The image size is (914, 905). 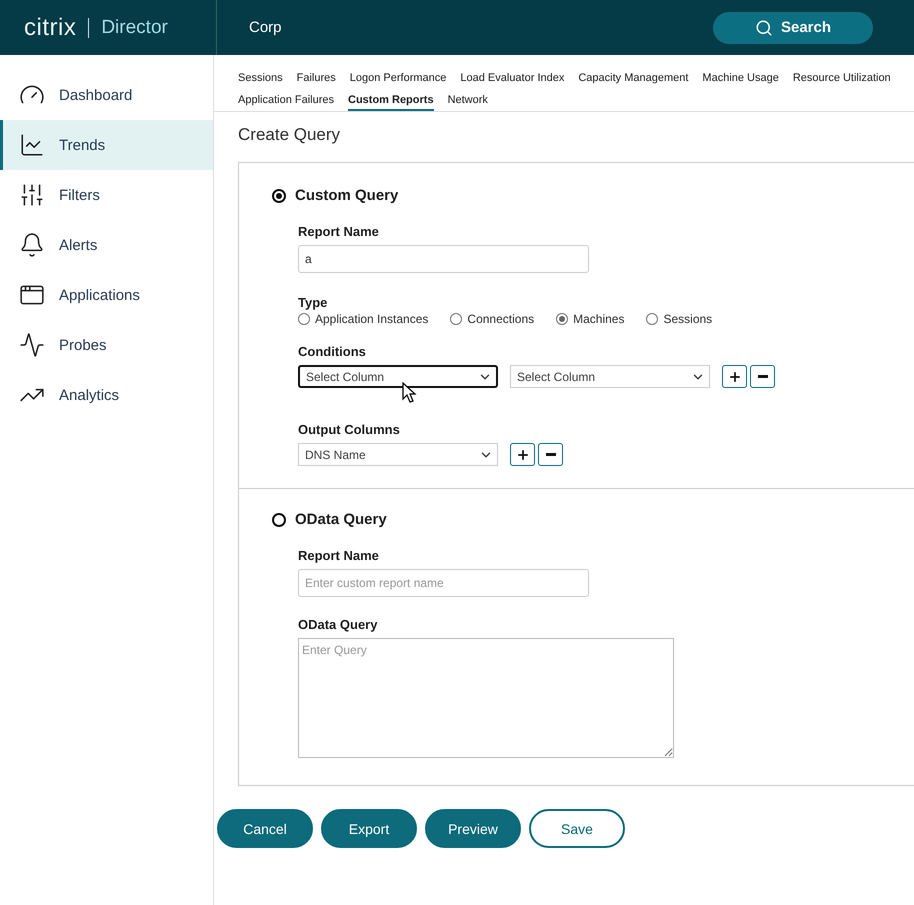 I want to click on tab: Resource Utilization, so click(x=841, y=78).